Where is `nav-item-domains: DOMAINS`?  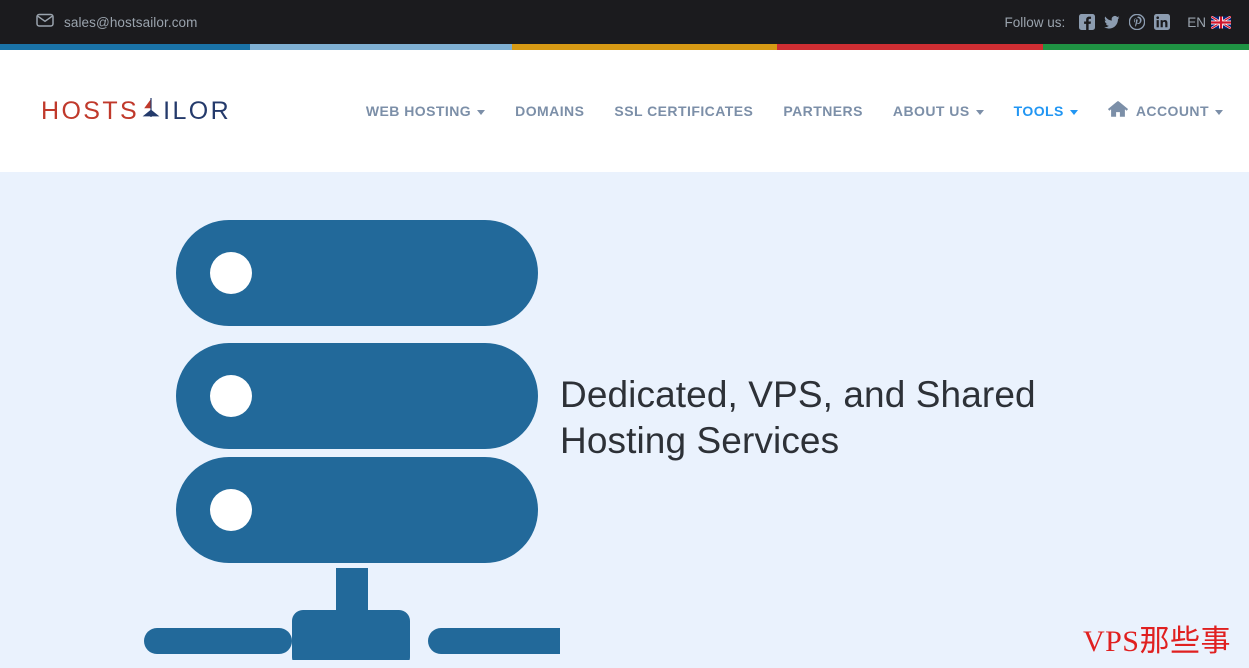 nav-item-domains: DOMAINS is located at coordinates (549, 111).